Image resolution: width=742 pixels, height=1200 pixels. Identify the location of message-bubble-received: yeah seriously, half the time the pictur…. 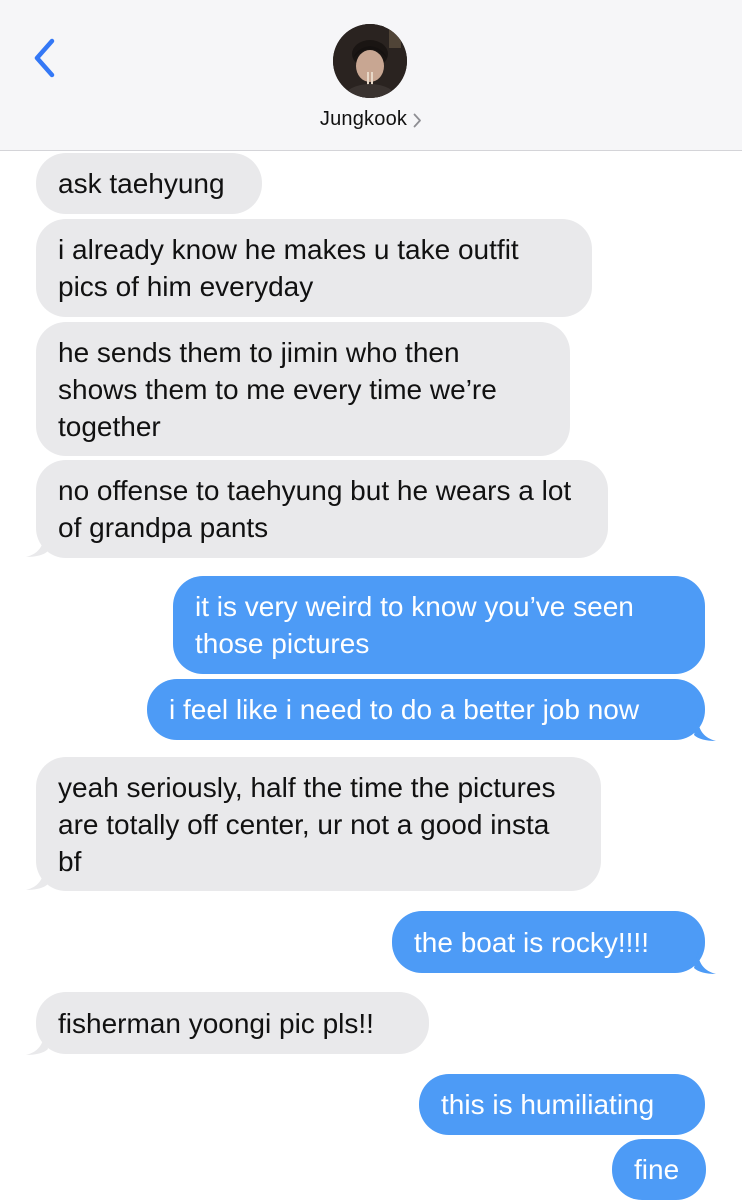
(318, 824).